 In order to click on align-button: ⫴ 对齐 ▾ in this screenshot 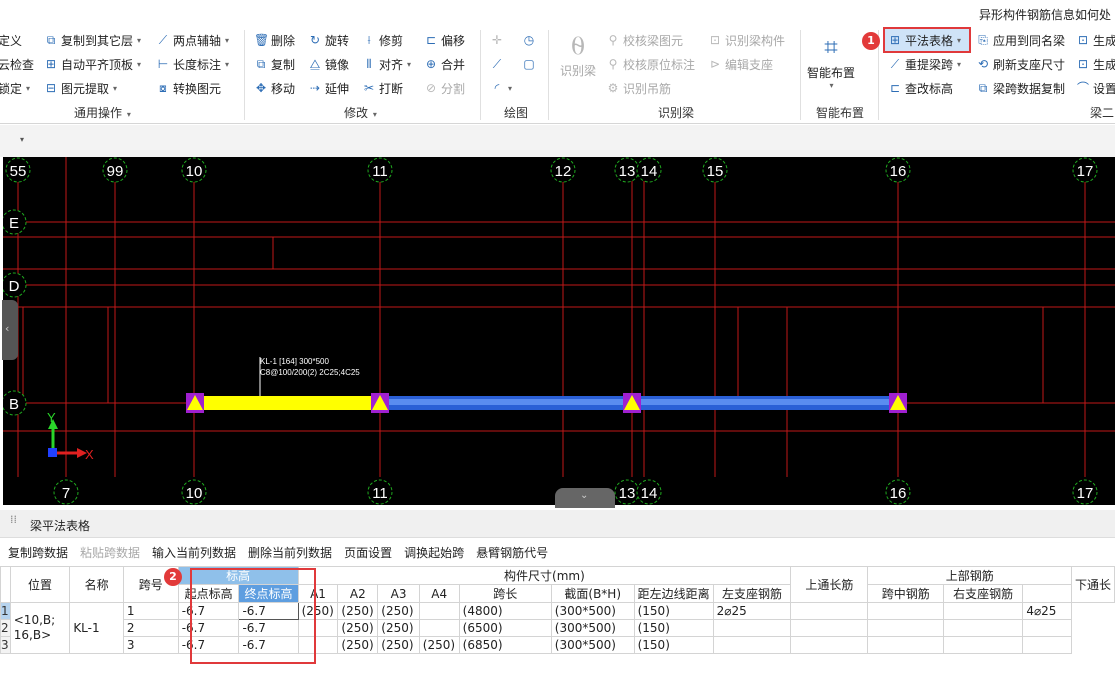, I will do `click(386, 64)`.